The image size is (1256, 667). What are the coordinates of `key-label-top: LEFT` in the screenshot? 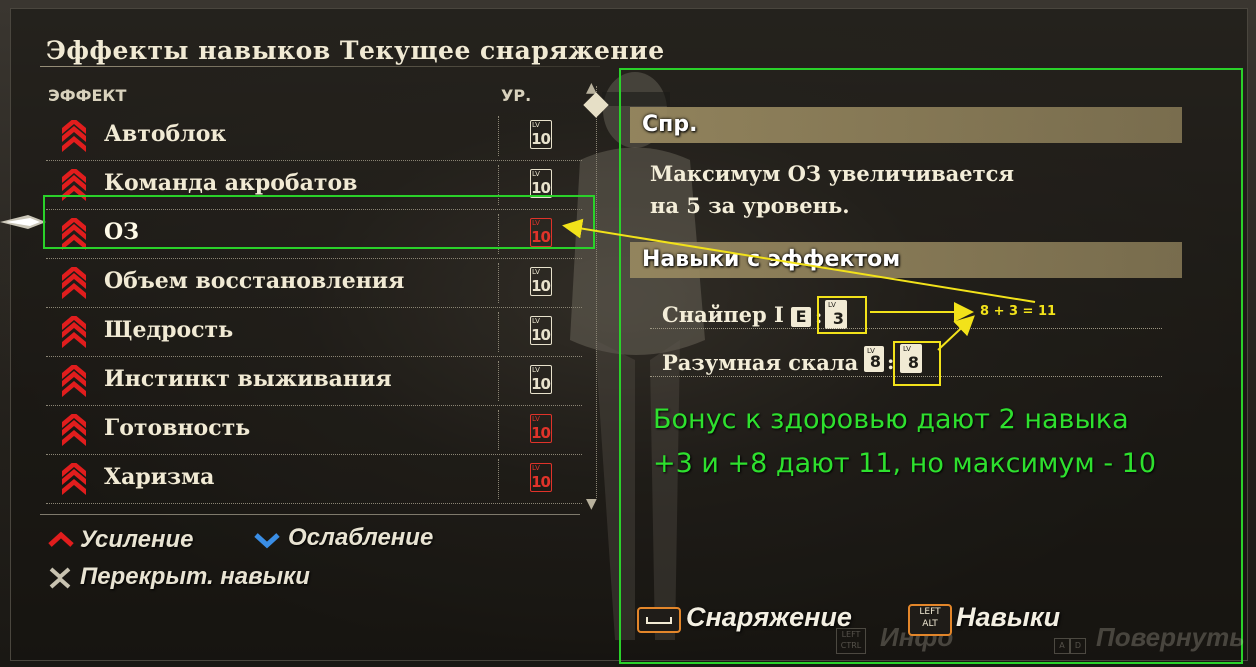 It's located at (930, 612).